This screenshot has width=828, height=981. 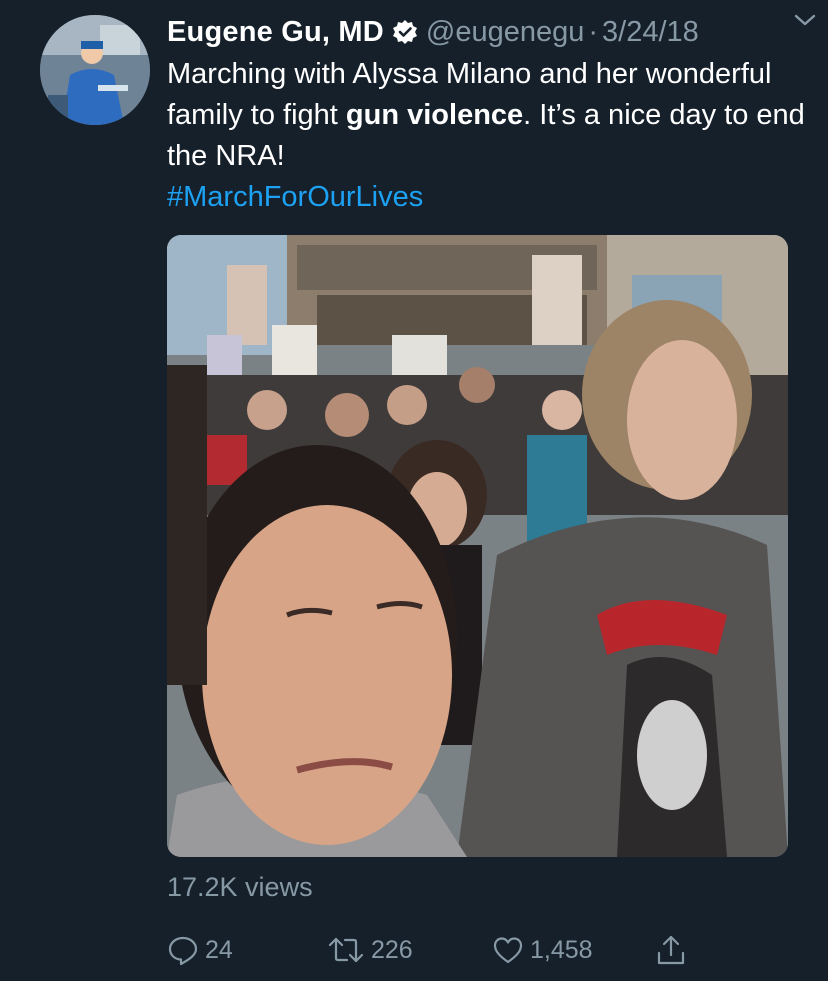 What do you see at coordinates (805, 20) in the screenshot?
I see `chevron-down-icon` at bounding box center [805, 20].